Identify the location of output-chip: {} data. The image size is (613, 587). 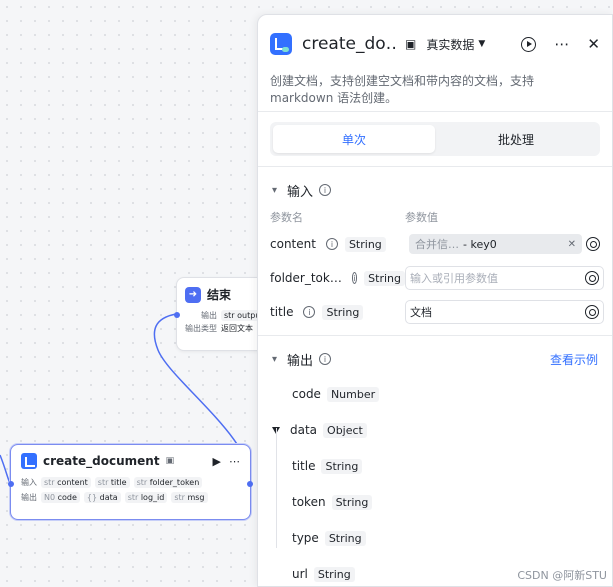
(102, 497).